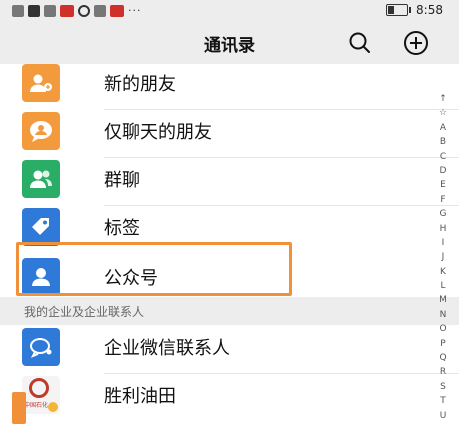  I want to click on battery-icon, so click(399, 10).